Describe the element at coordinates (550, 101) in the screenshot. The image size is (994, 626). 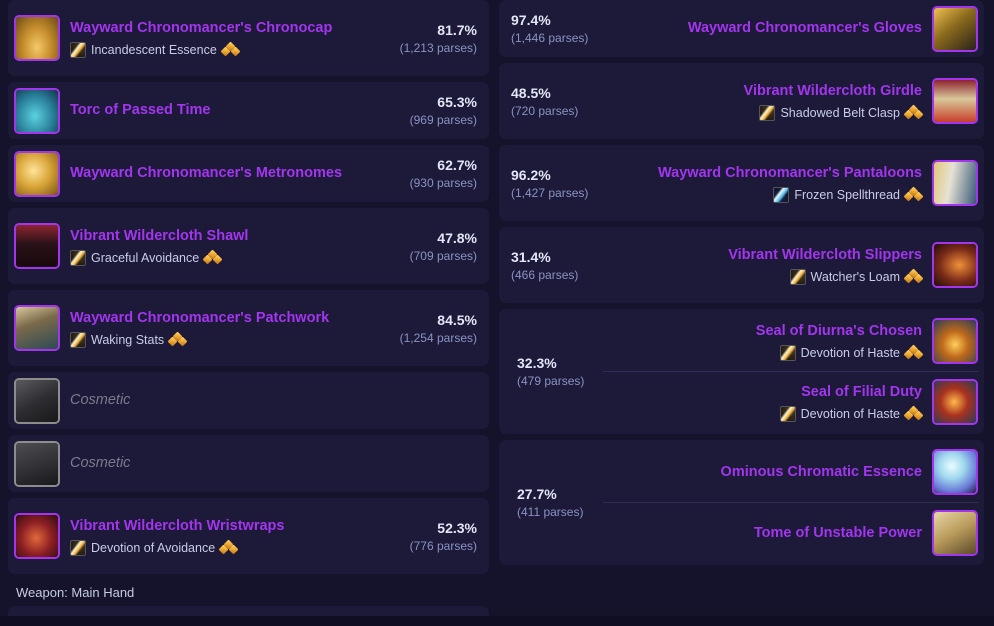
I see `parse-stats: 48.5% (720 parses)` at that location.